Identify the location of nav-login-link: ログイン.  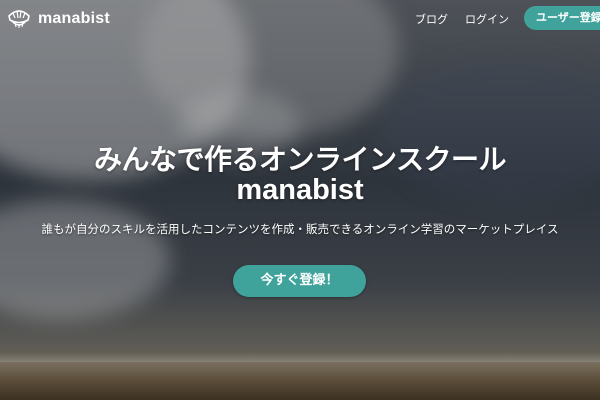
(487, 19).